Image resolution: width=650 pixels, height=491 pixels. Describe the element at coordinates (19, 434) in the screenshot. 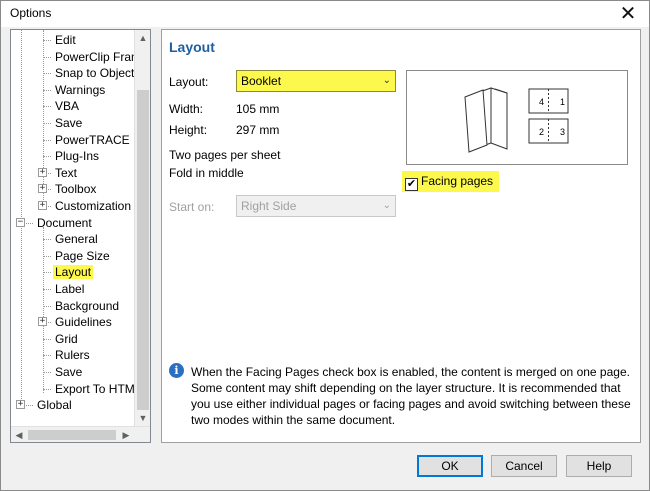

I see `scroll-left-icon: ◀` at that location.